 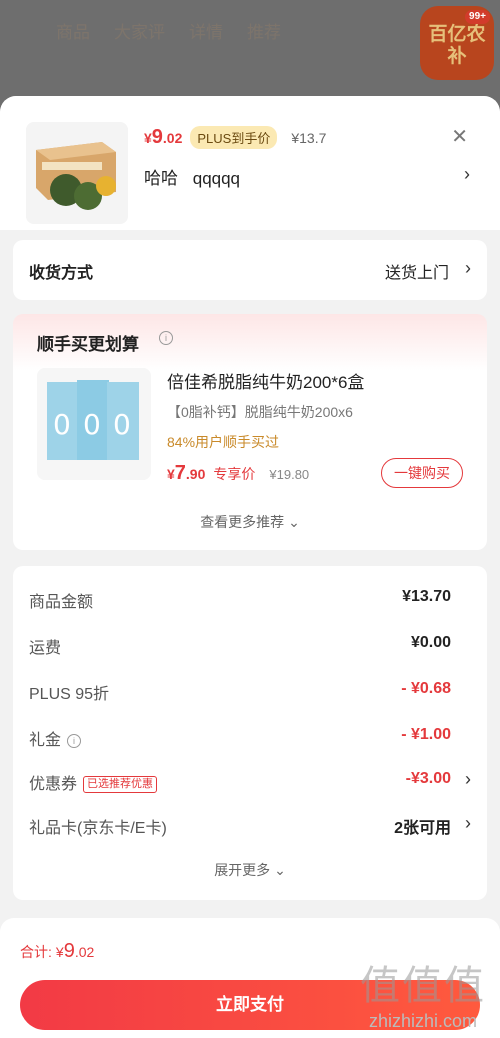 What do you see at coordinates (61, 602) in the screenshot?
I see `summary-label: 商品金额` at bounding box center [61, 602].